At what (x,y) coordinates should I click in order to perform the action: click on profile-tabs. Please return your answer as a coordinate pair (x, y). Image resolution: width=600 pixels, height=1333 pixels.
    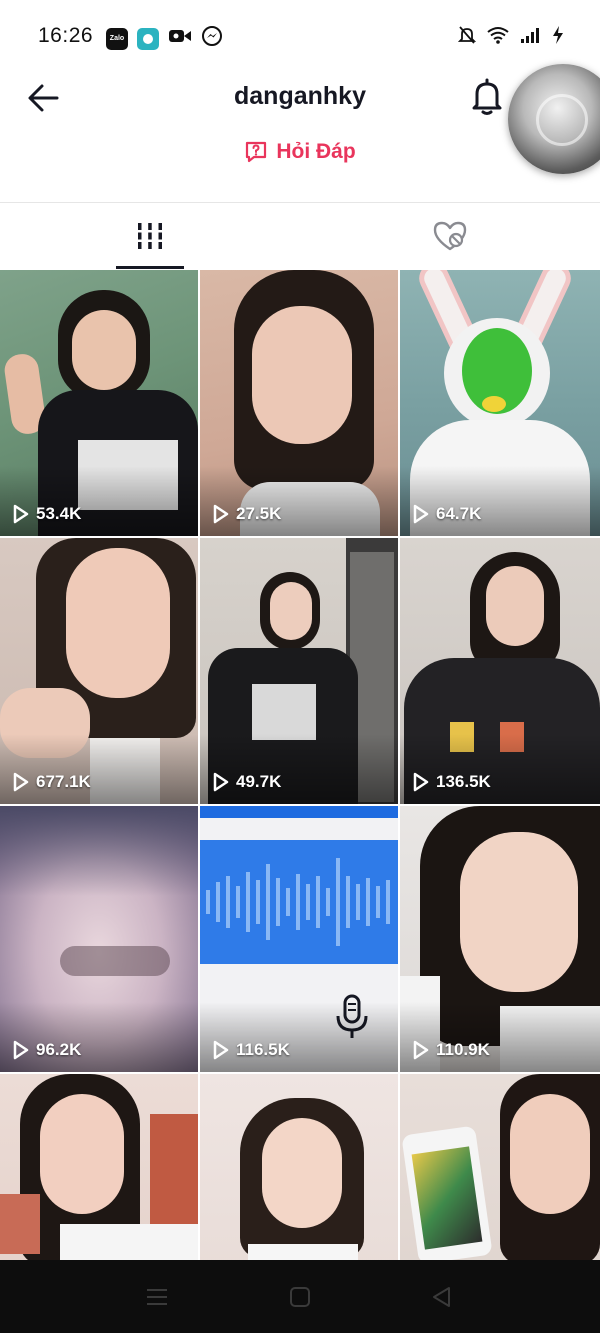
    Looking at the image, I should click on (300, 236).